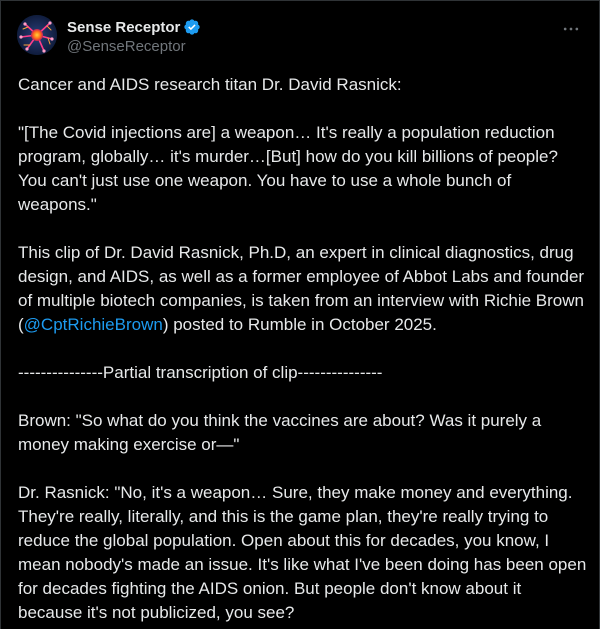  Describe the element at coordinates (299, 324) in the screenshot. I see `post-bio-after: ) posted to Rumble in October 2025.` at that location.